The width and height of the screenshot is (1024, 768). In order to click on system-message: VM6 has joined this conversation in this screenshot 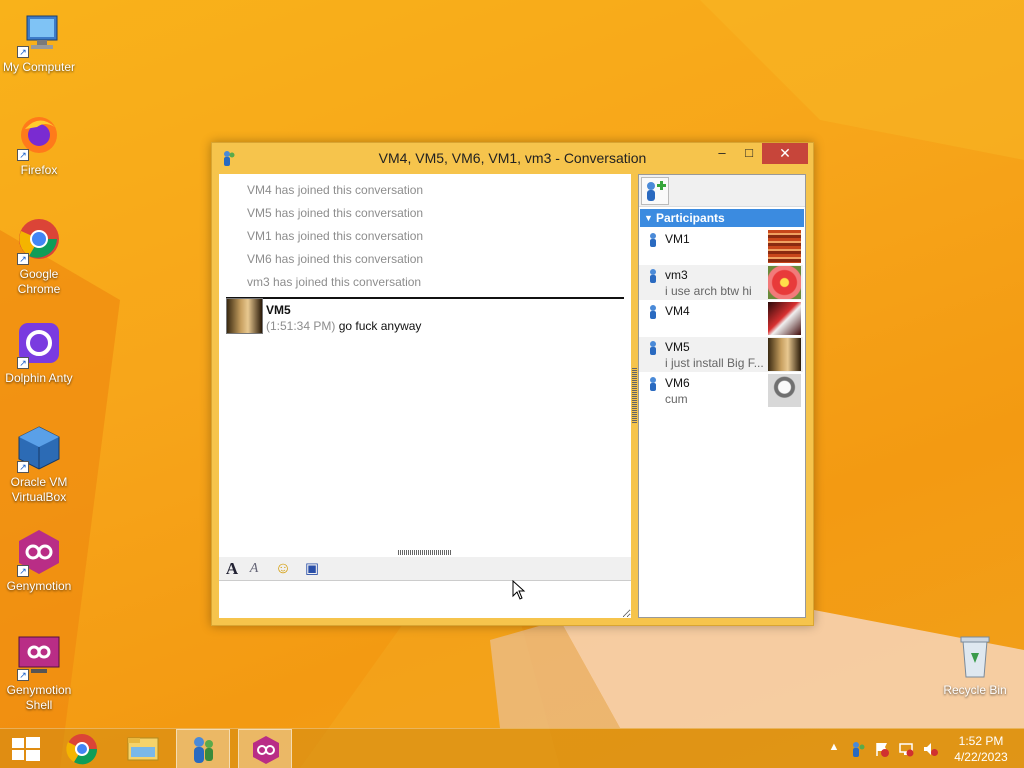, I will do `click(335, 259)`.